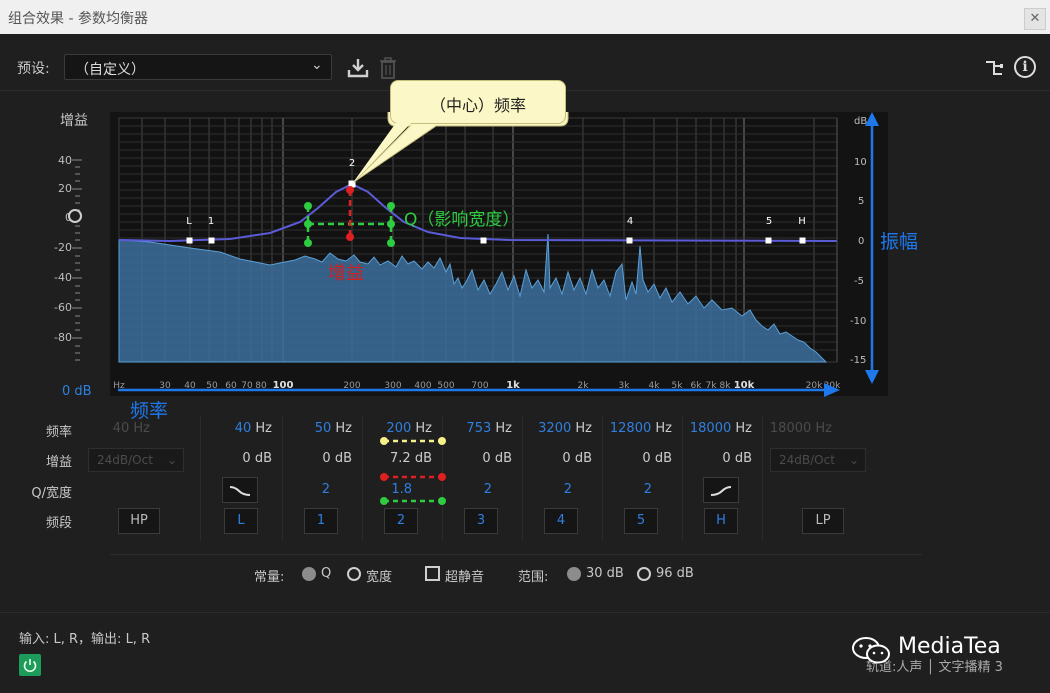 The image size is (1050, 693). What do you see at coordinates (77, 391) in the screenshot?
I see `gain-value: 0 dB` at bounding box center [77, 391].